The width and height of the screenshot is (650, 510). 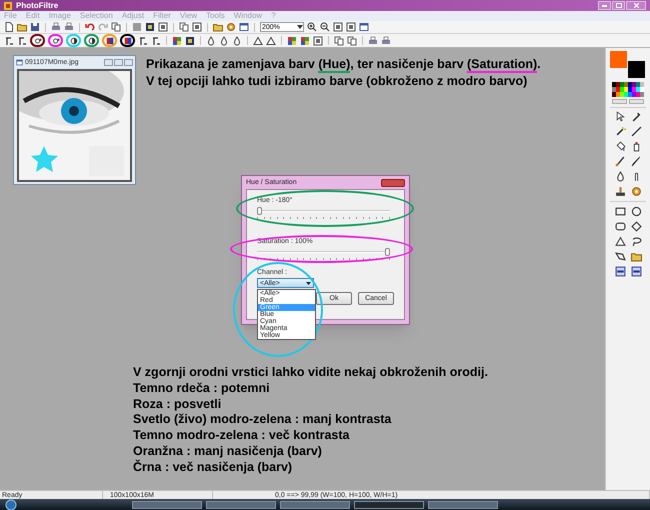 I want to click on instruction-text: V zgornji orodni vrstici lahko vidite nekaj obkroženih orodij., so click(x=310, y=373).